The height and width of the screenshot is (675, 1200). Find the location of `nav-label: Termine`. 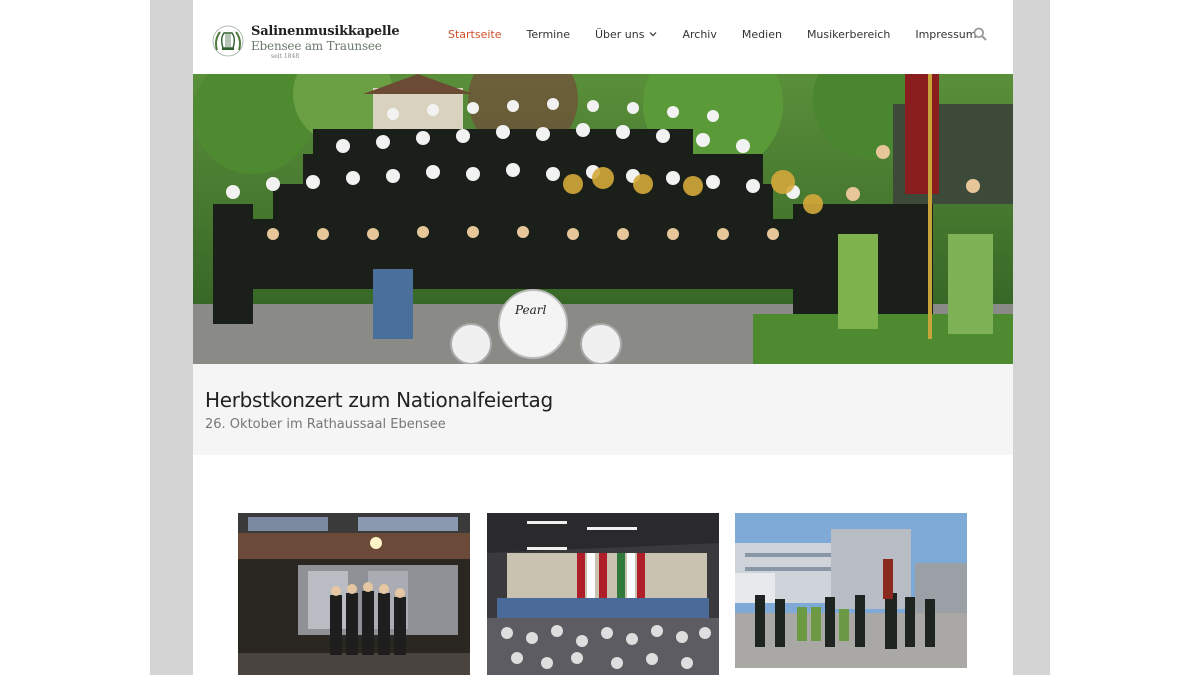

nav-label: Termine is located at coordinates (548, 34).